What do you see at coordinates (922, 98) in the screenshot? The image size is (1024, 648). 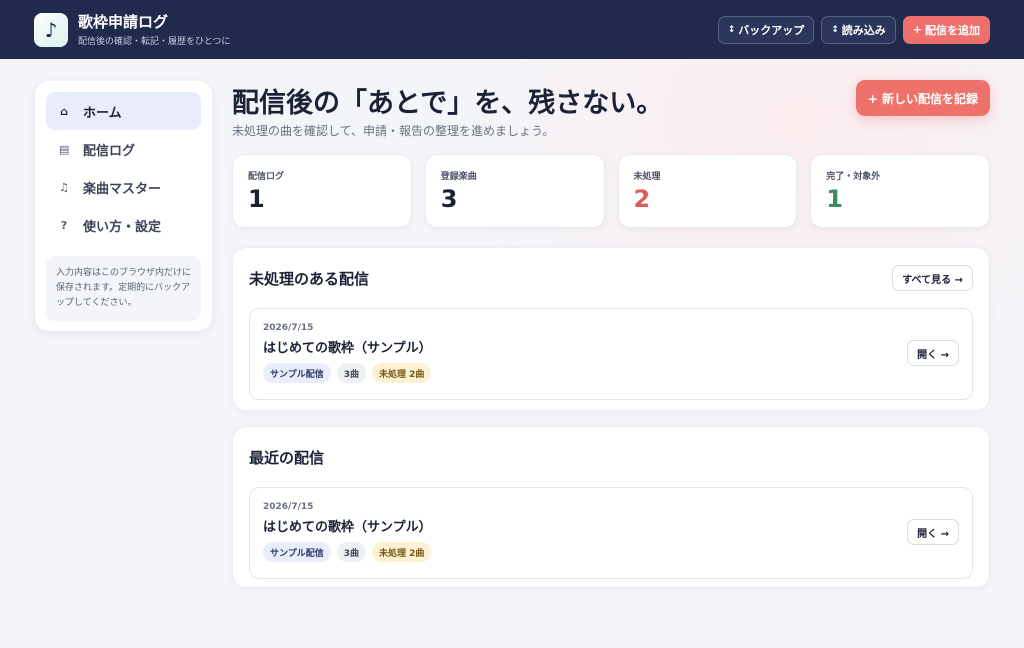 I see `new-stream-button: + 新しい配信を記録` at bounding box center [922, 98].